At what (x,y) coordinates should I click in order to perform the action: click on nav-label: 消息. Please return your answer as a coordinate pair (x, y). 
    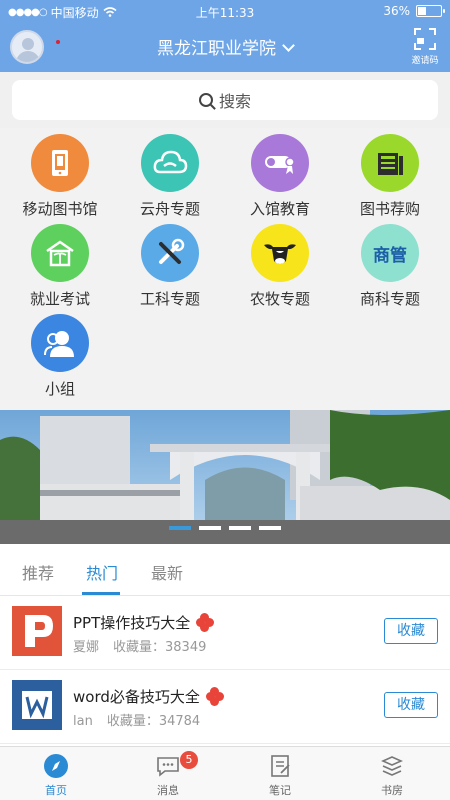
    Looking at the image, I should click on (168, 790).